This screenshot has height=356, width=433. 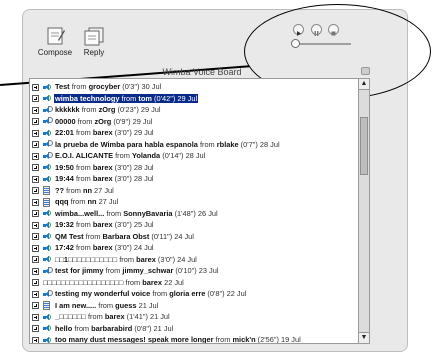 What do you see at coordinates (333, 30) in the screenshot?
I see `stop-button` at bounding box center [333, 30].